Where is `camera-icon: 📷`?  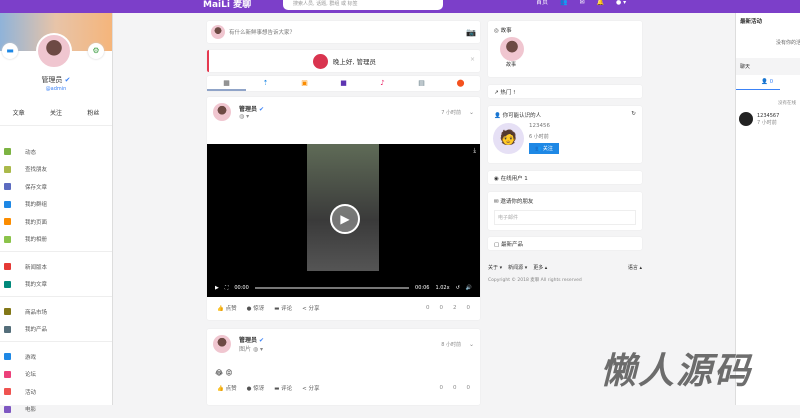
camera-icon: 📷 is located at coordinates (471, 32).